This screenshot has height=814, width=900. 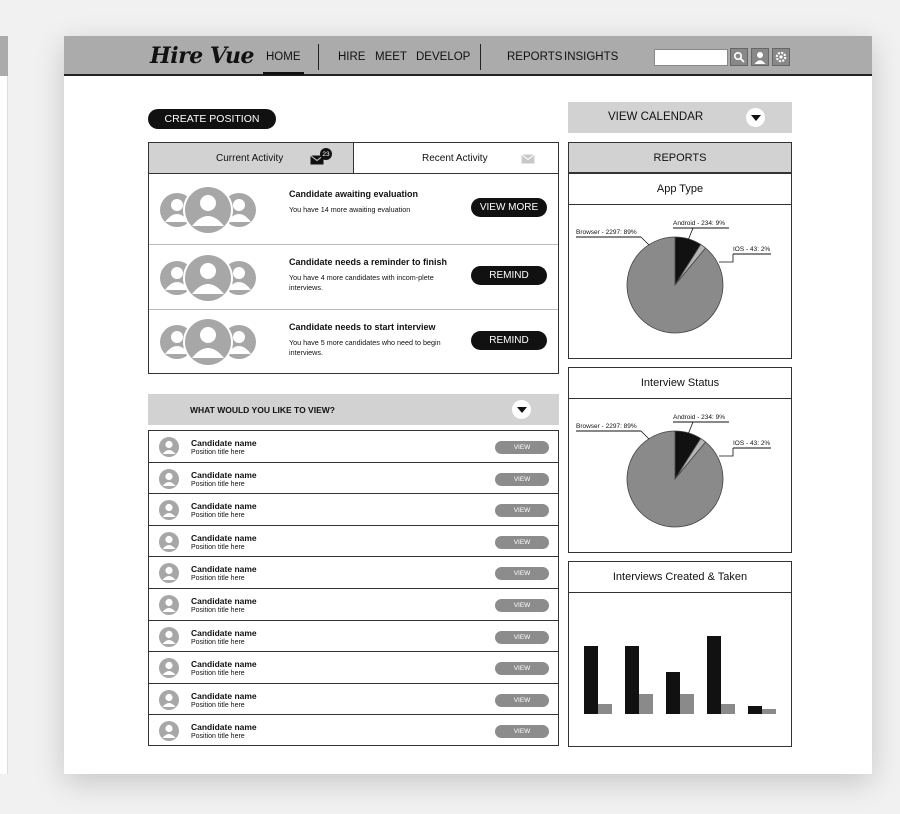 I want to click on view-more-button: VIEW MORE, so click(x=509, y=207).